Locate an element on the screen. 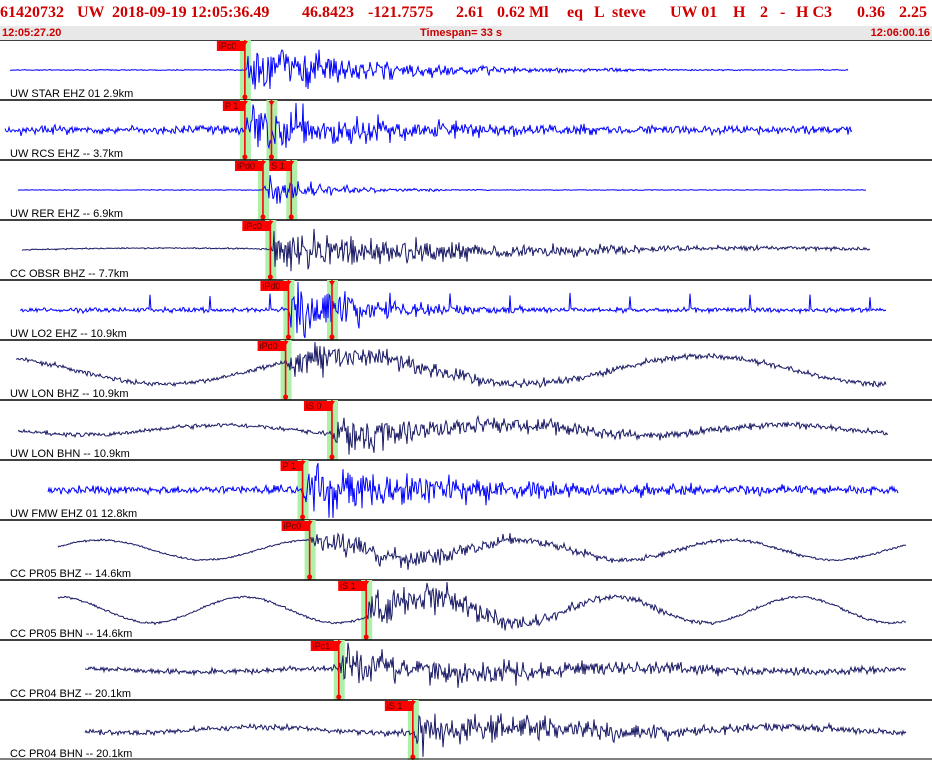 The height and width of the screenshot is (760, 932). start-time: 12:05:27.20 is located at coordinates (32, 33).